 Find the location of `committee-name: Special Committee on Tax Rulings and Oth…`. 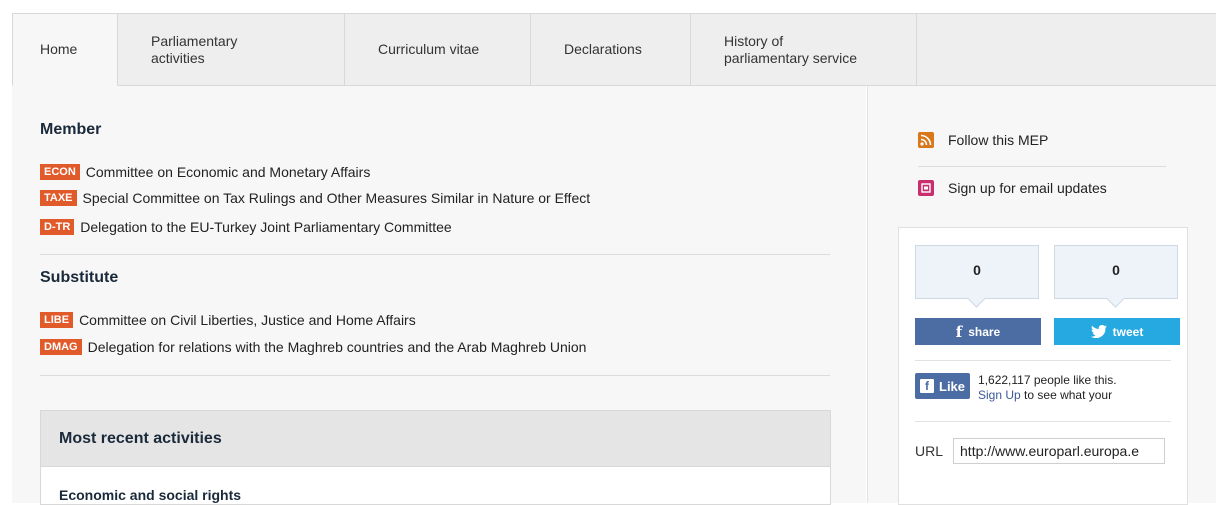

committee-name: Special Committee on Tax Rulings and Oth… is located at coordinates (336, 198).